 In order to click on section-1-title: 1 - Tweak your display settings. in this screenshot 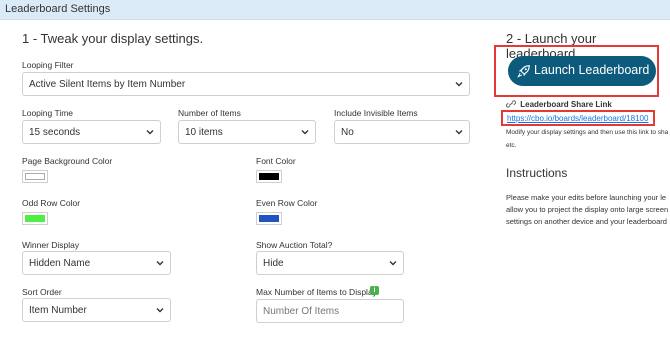, I will do `click(113, 38)`.